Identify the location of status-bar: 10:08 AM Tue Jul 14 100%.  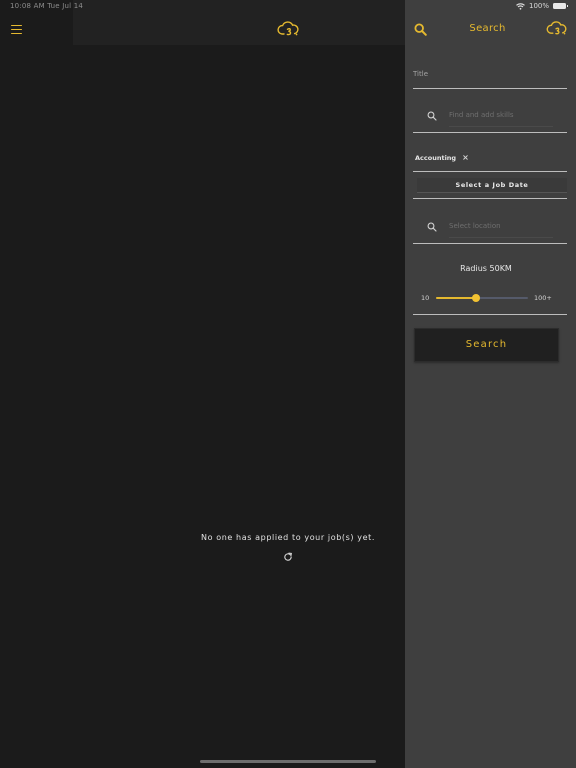
(288, 7).